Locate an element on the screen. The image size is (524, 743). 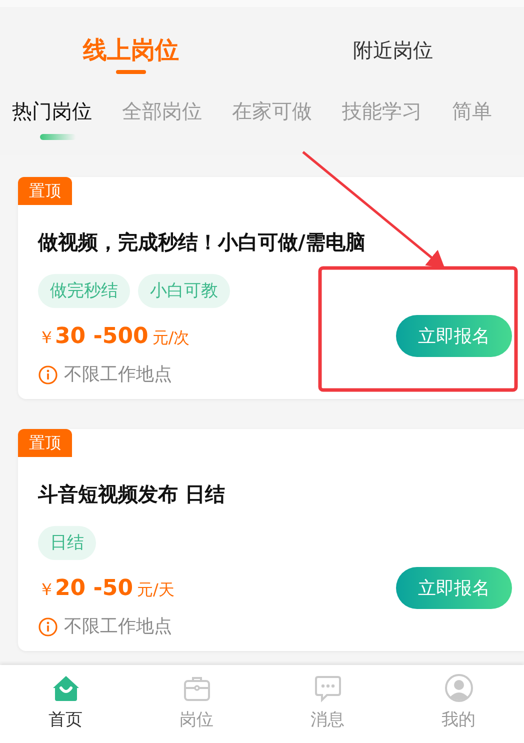
tag: 做完秒结 is located at coordinates (84, 291).